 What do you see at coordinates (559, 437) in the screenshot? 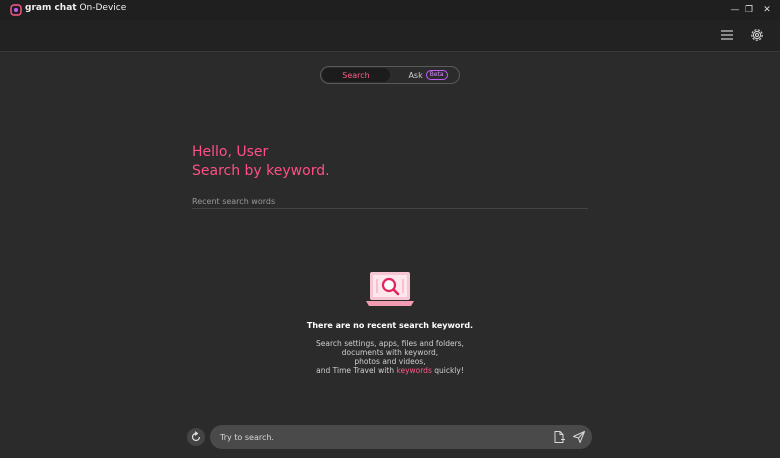
I see `attach-file-icon` at bounding box center [559, 437].